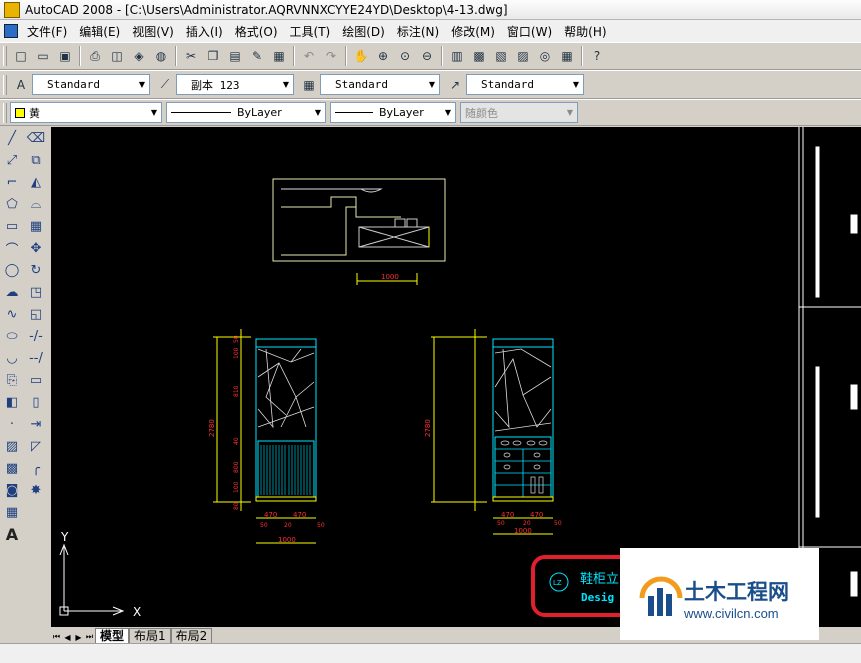  I want to click on fillet-icon: ╭, so click(36, 468).